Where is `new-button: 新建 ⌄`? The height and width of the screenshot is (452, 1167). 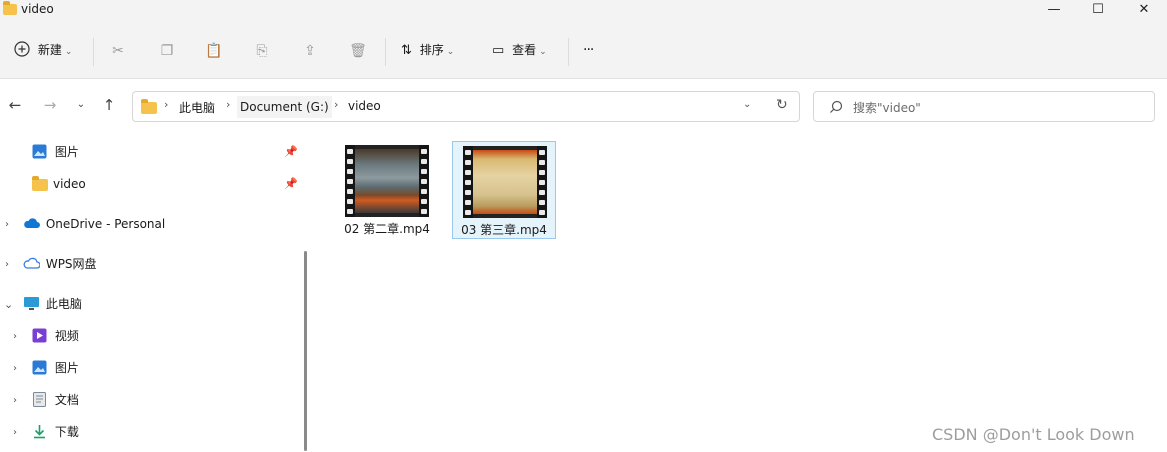
new-button: 新建 ⌄ is located at coordinates (43, 50).